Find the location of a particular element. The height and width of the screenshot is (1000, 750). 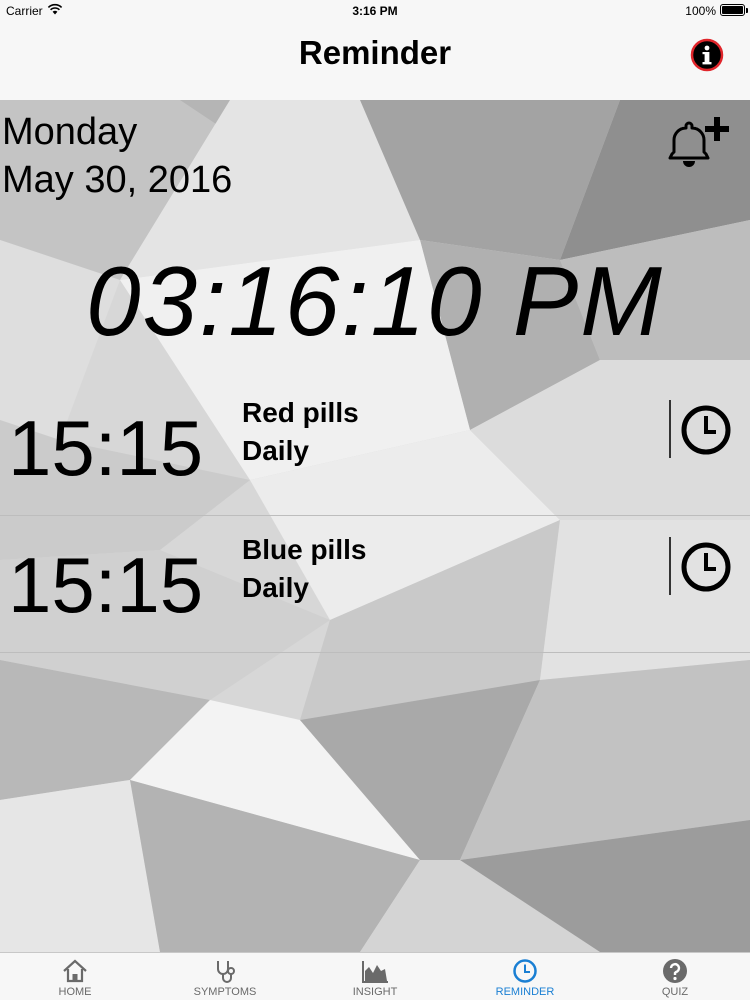

reminder-name: Red pills is located at coordinates (300, 412).